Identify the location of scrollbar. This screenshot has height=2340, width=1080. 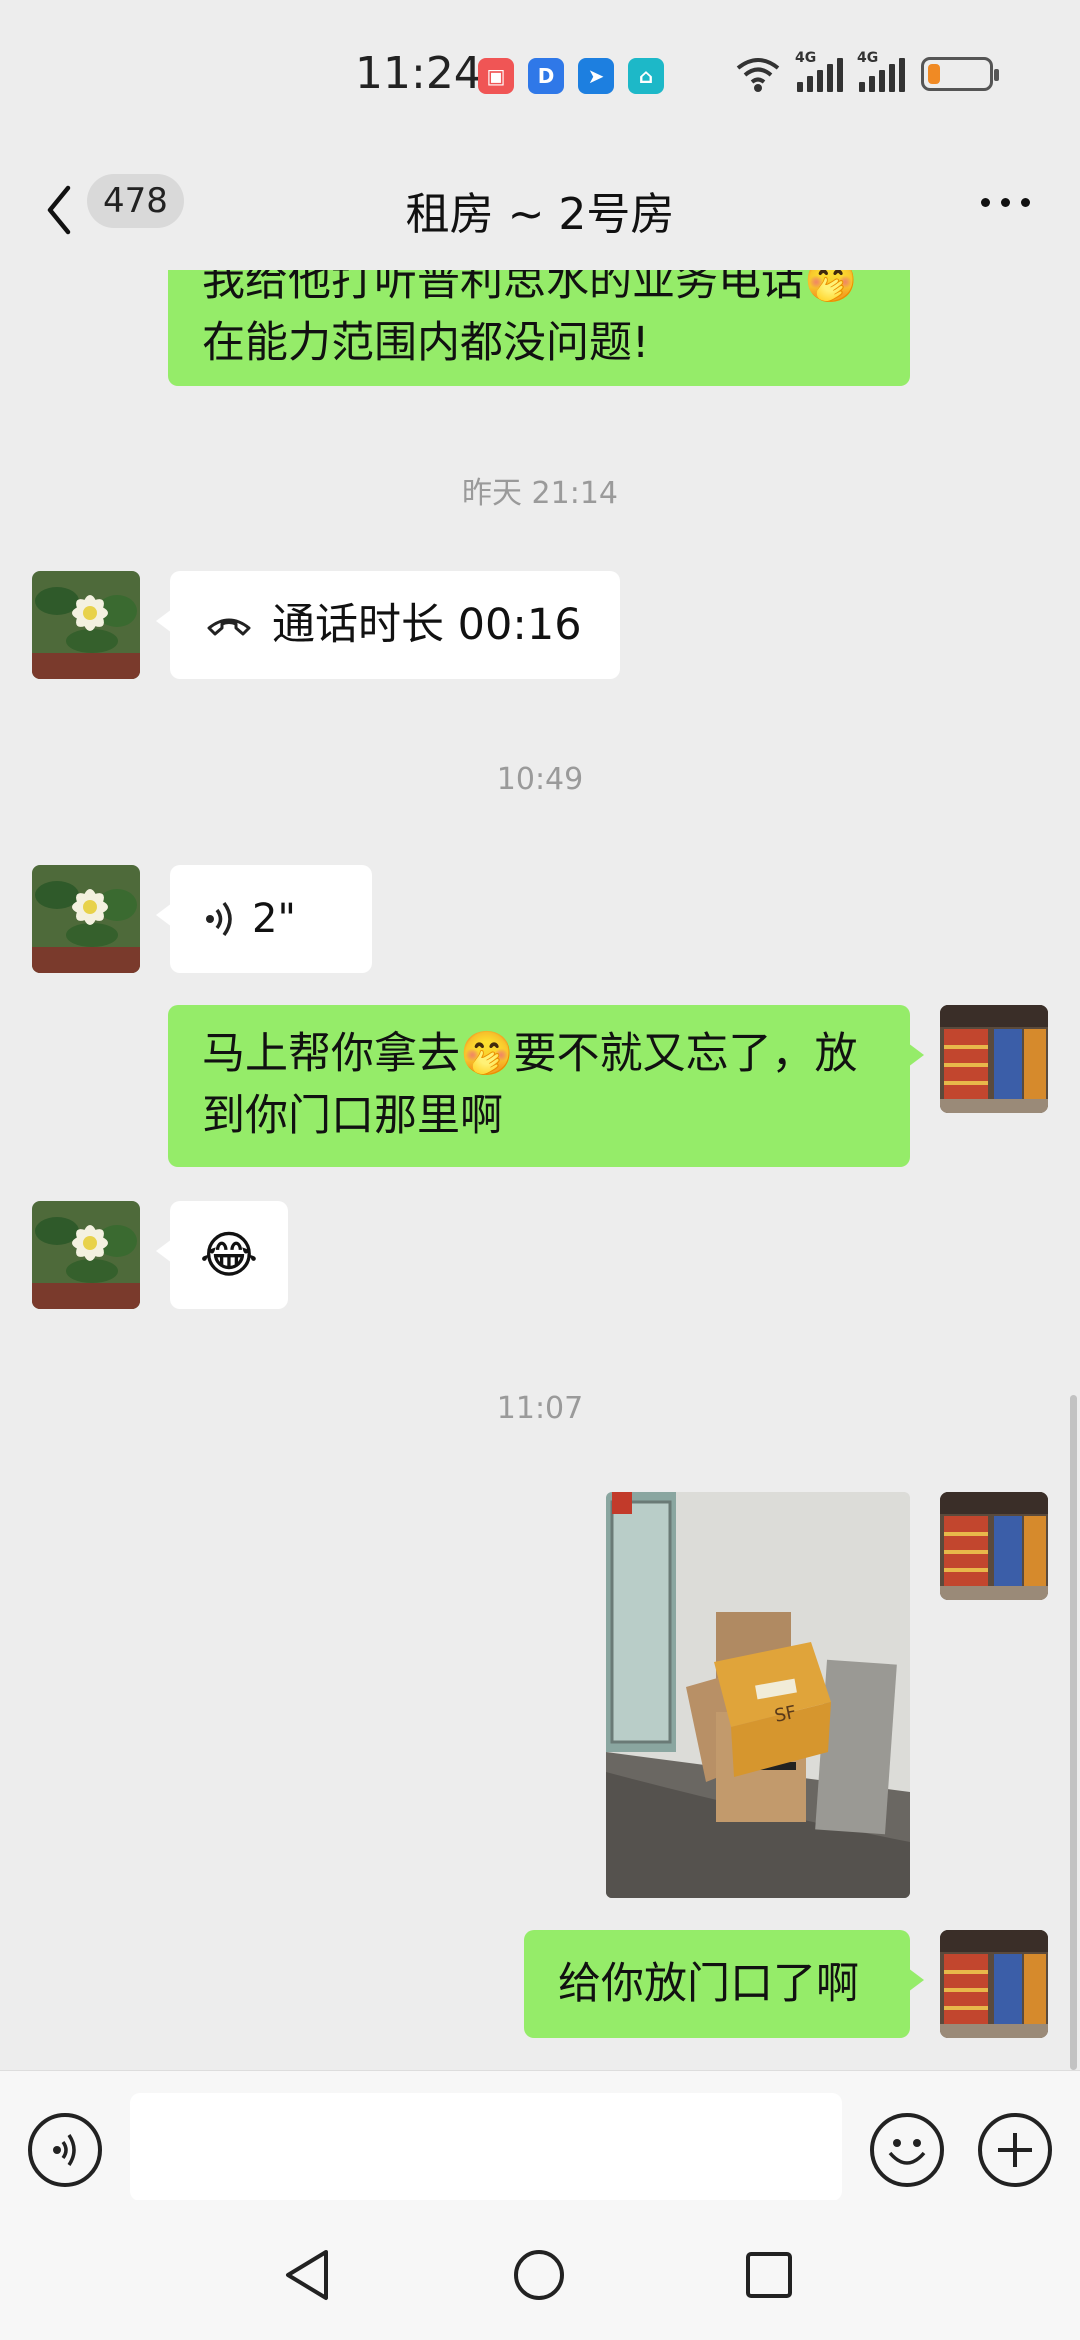
(1073, 1732).